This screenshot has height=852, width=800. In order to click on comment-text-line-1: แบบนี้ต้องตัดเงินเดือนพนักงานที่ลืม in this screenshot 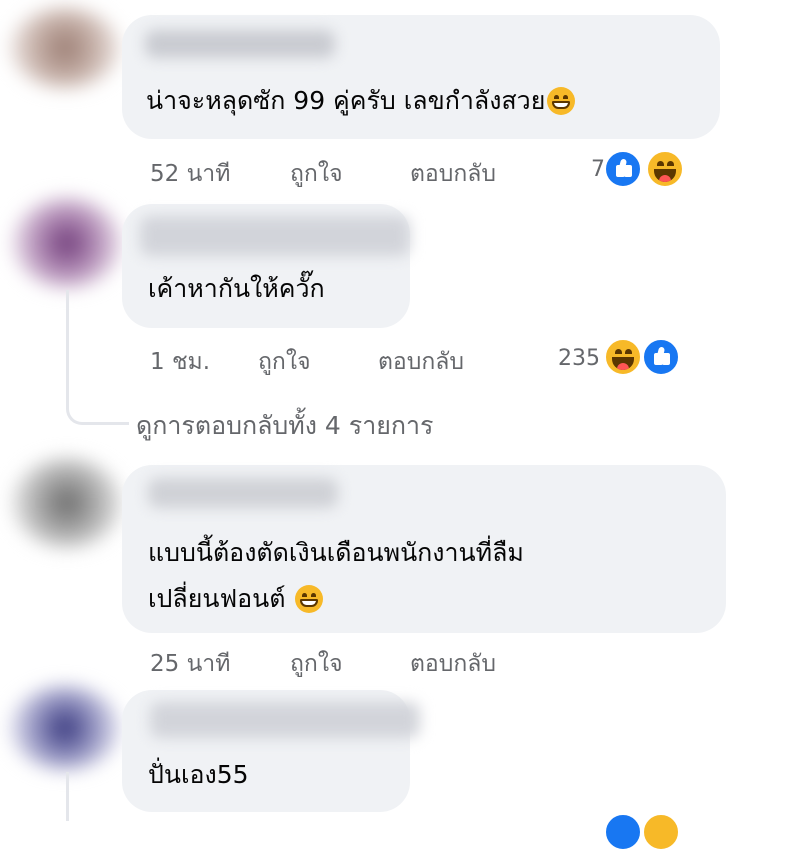, I will do `click(336, 552)`.